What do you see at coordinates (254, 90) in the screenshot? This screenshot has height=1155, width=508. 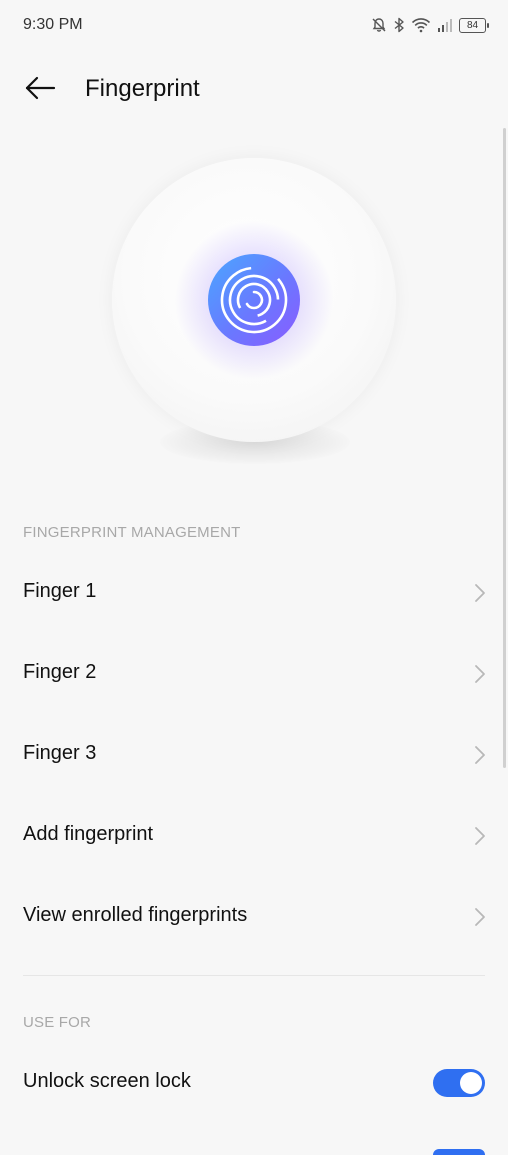 I see `header: Fingerprint` at bounding box center [254, 90].